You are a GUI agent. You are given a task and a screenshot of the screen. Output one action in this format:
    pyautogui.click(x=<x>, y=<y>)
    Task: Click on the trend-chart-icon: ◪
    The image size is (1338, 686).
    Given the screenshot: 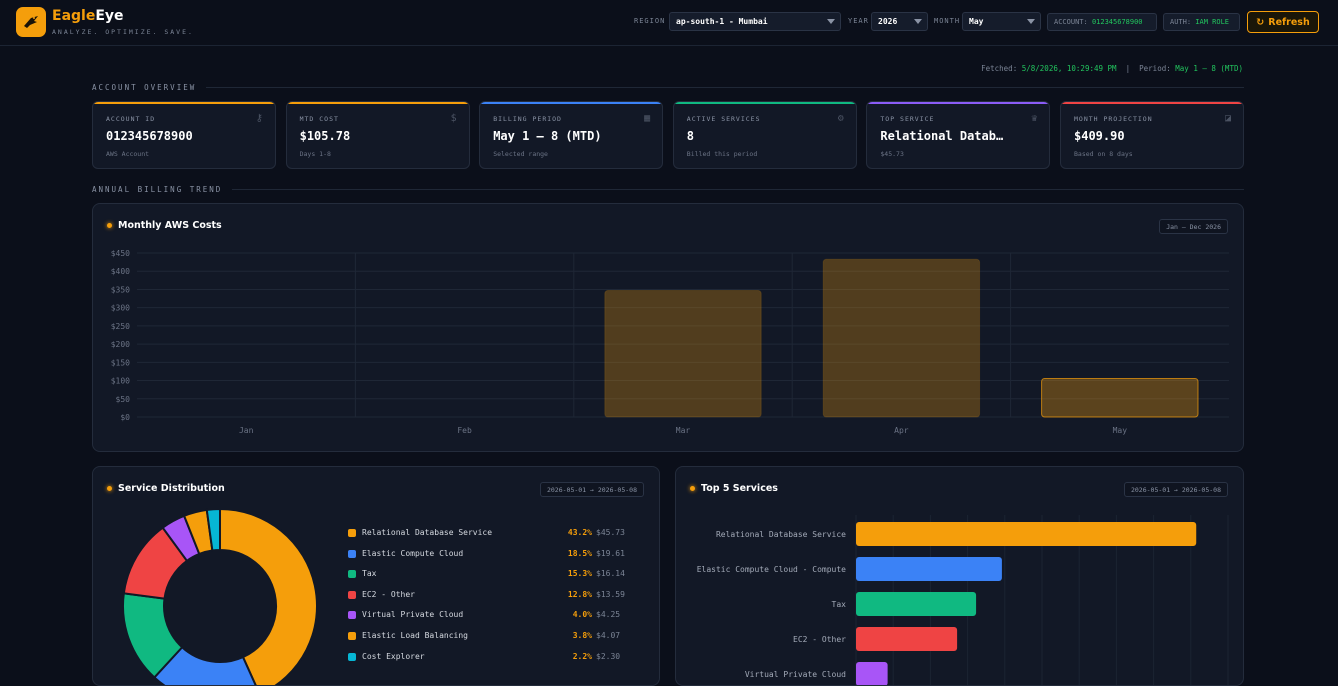 What is the action you would take?
    pyautogui.click(x=1227, y=118)
    